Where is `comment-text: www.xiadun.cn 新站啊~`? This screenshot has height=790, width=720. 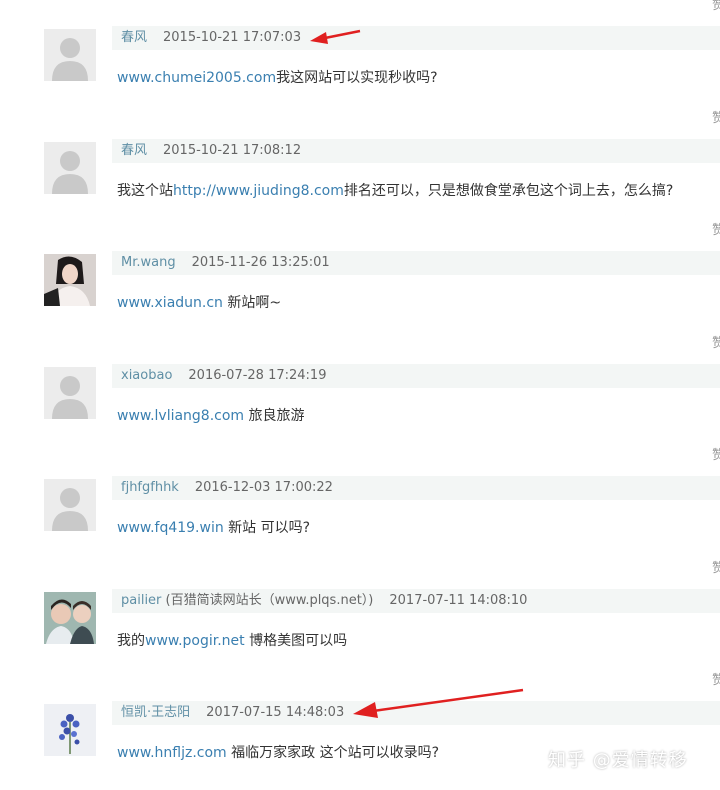
comment-text: www.xiadun.cn 新站啊~ is located at coordinates (199, 303).